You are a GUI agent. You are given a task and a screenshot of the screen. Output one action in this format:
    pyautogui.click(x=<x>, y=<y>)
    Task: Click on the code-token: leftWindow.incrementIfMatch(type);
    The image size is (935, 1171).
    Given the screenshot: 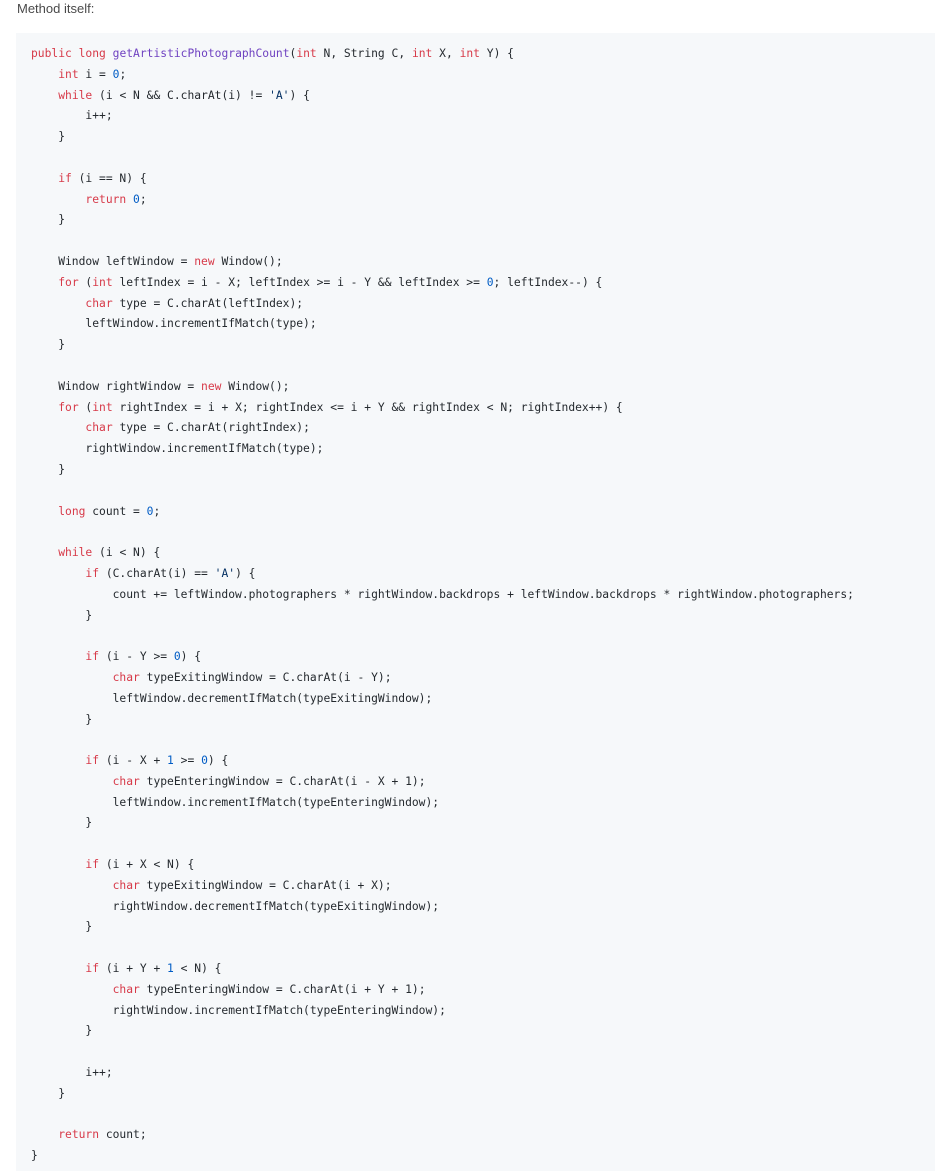 What is the action you would take?
    pyautogui.click(x=174, y=324)
    